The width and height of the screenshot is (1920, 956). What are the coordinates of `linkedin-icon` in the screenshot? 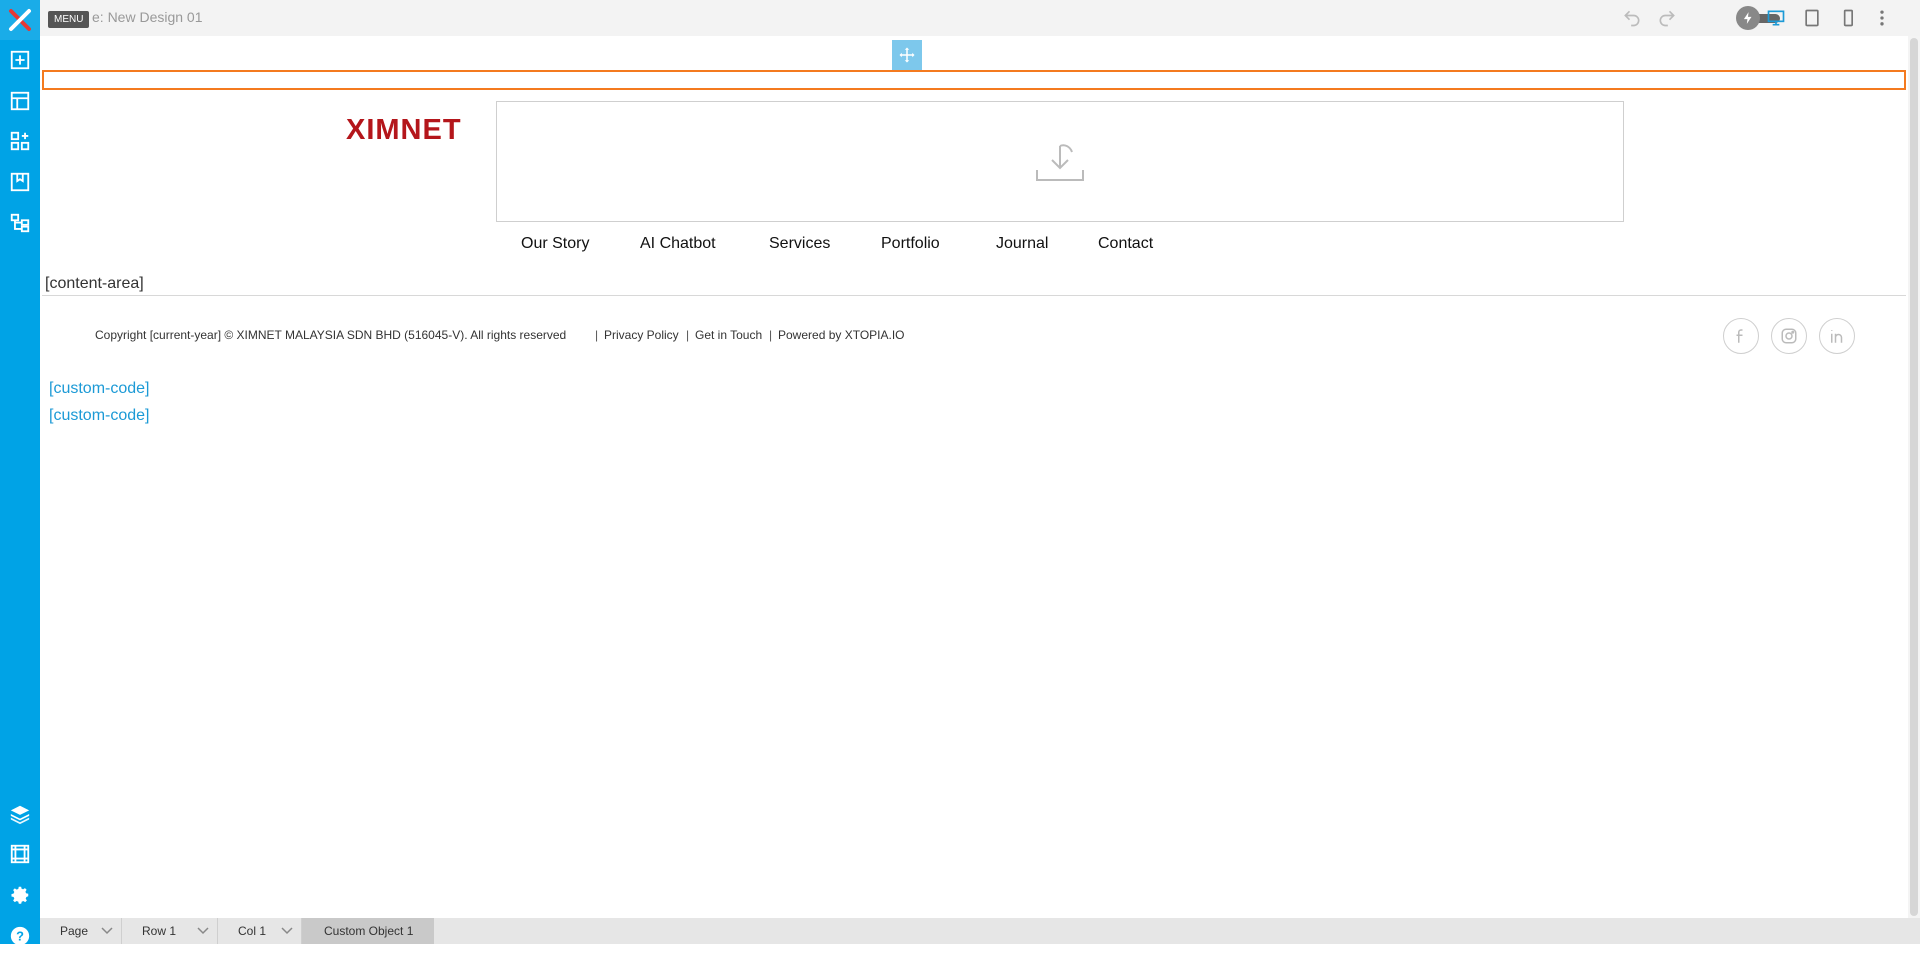 It's located at (1837, 336).